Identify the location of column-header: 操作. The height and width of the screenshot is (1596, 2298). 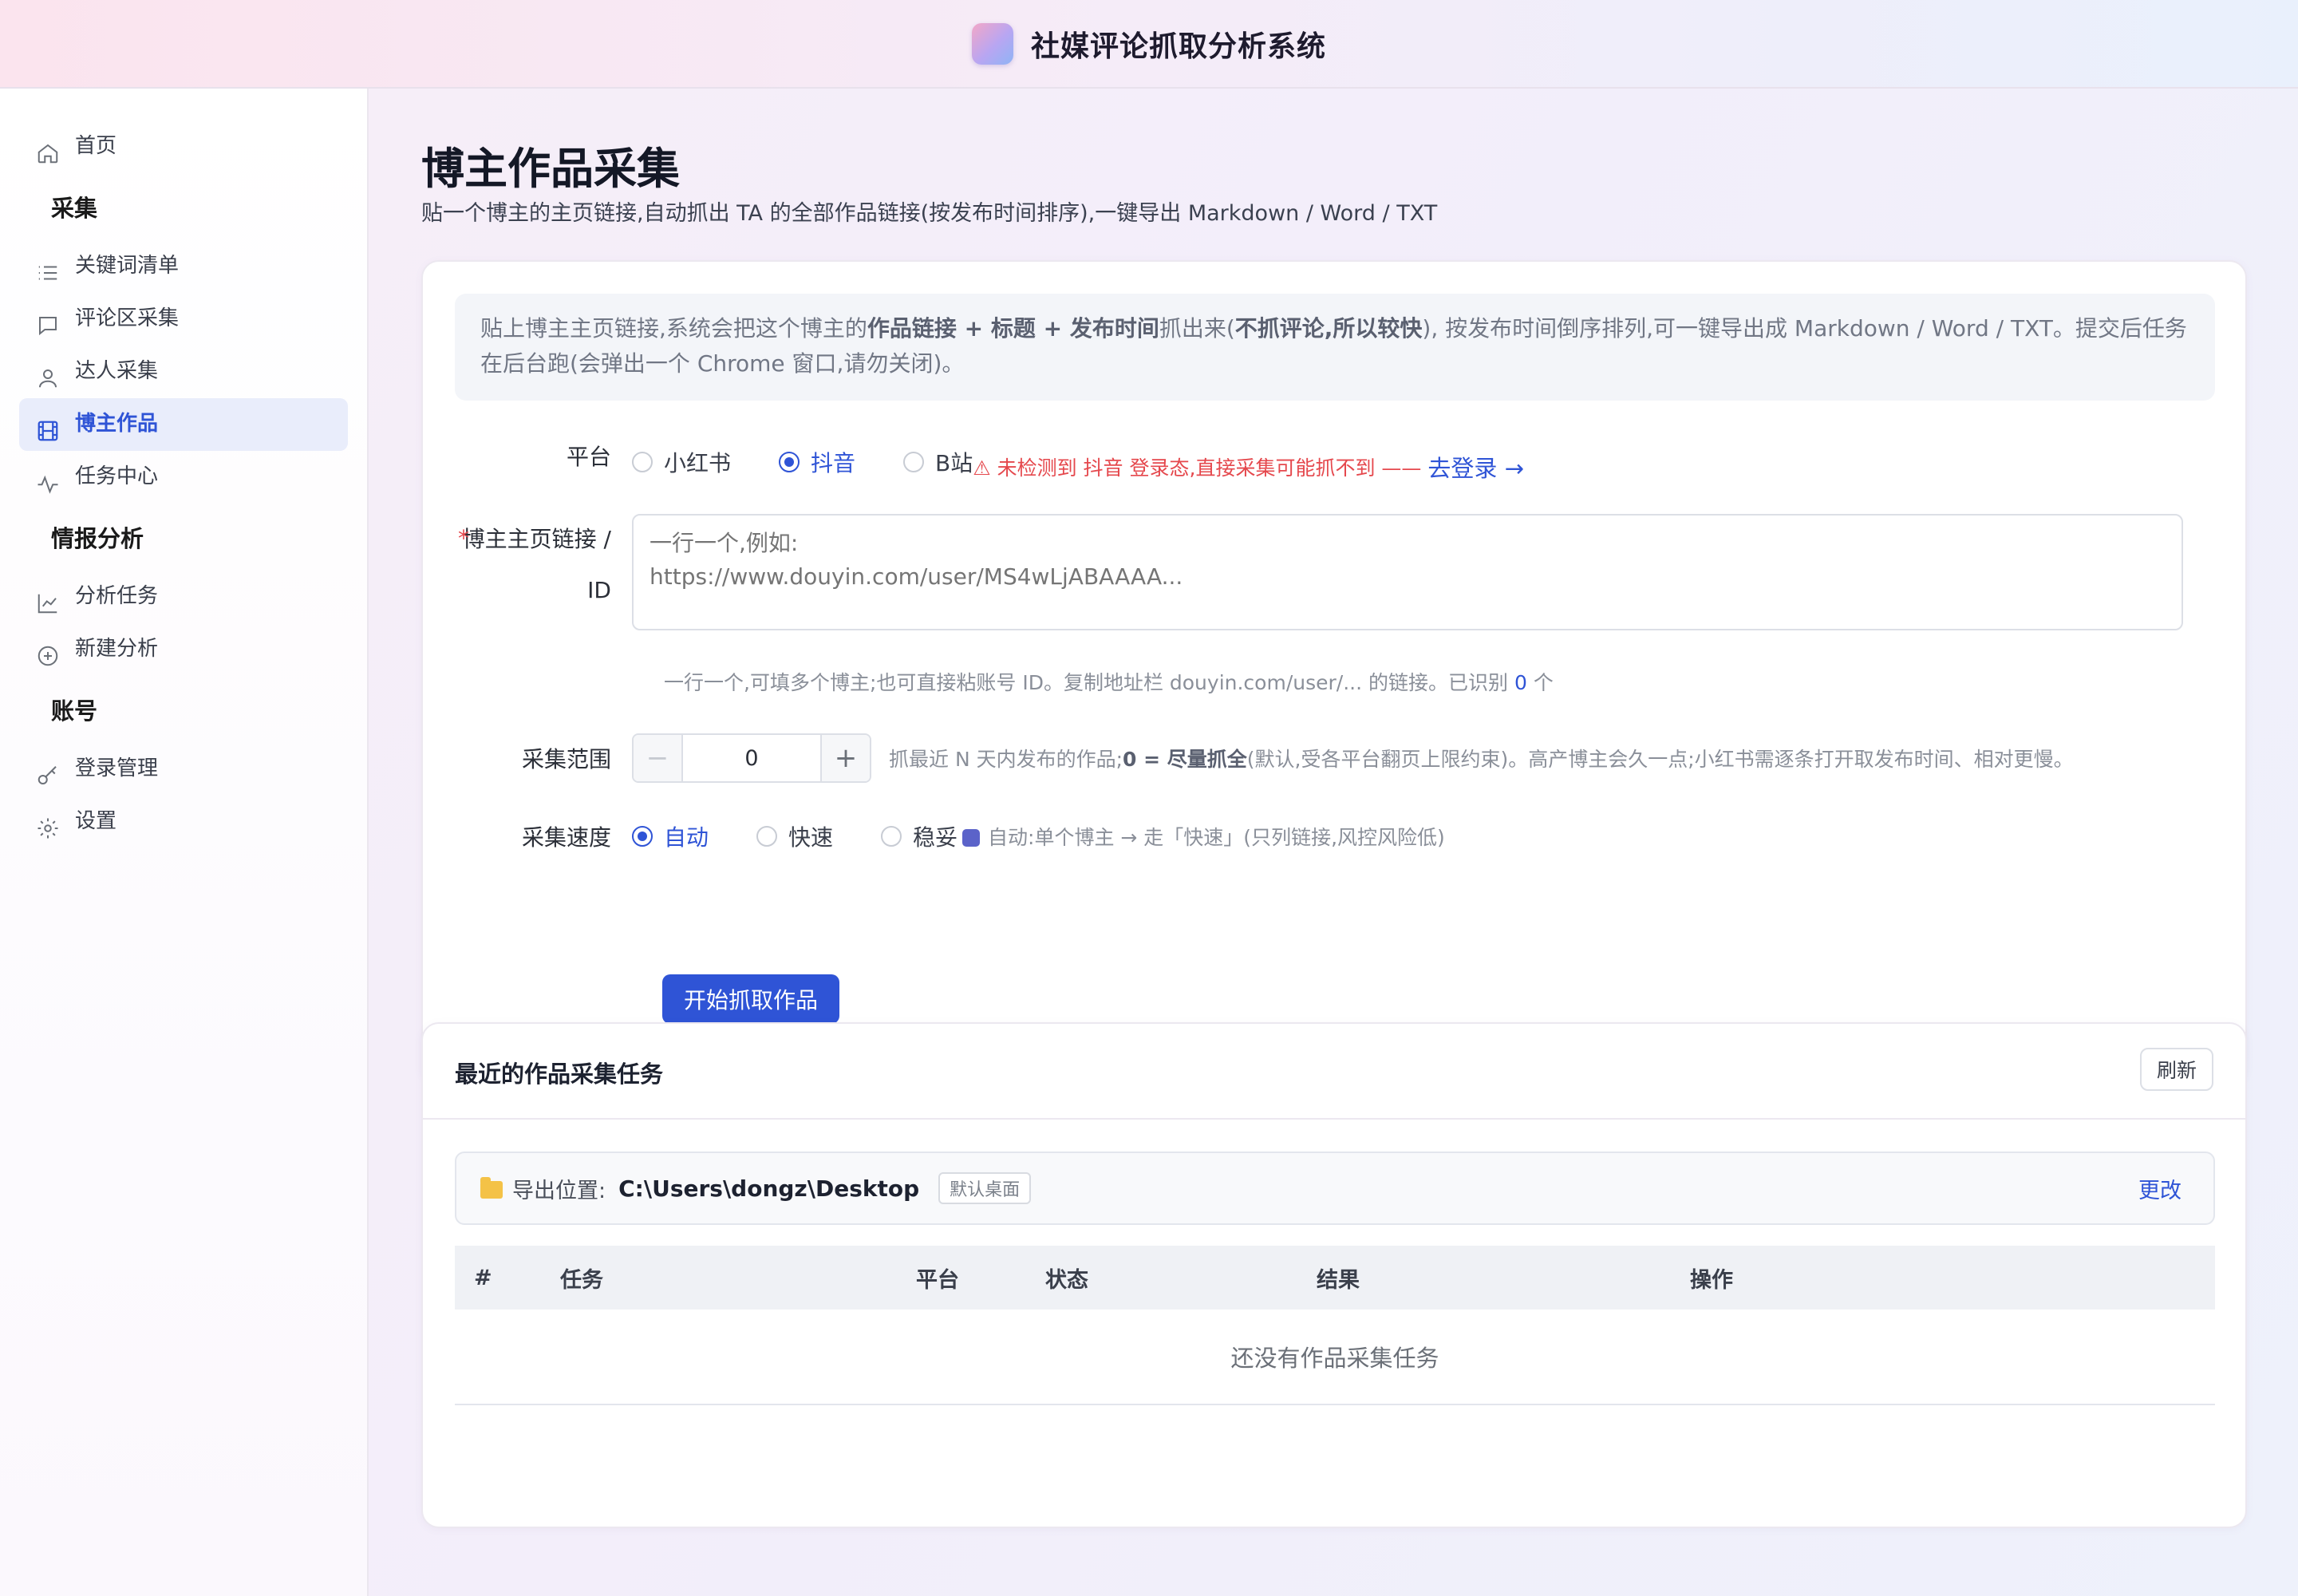
(1712, 1280).